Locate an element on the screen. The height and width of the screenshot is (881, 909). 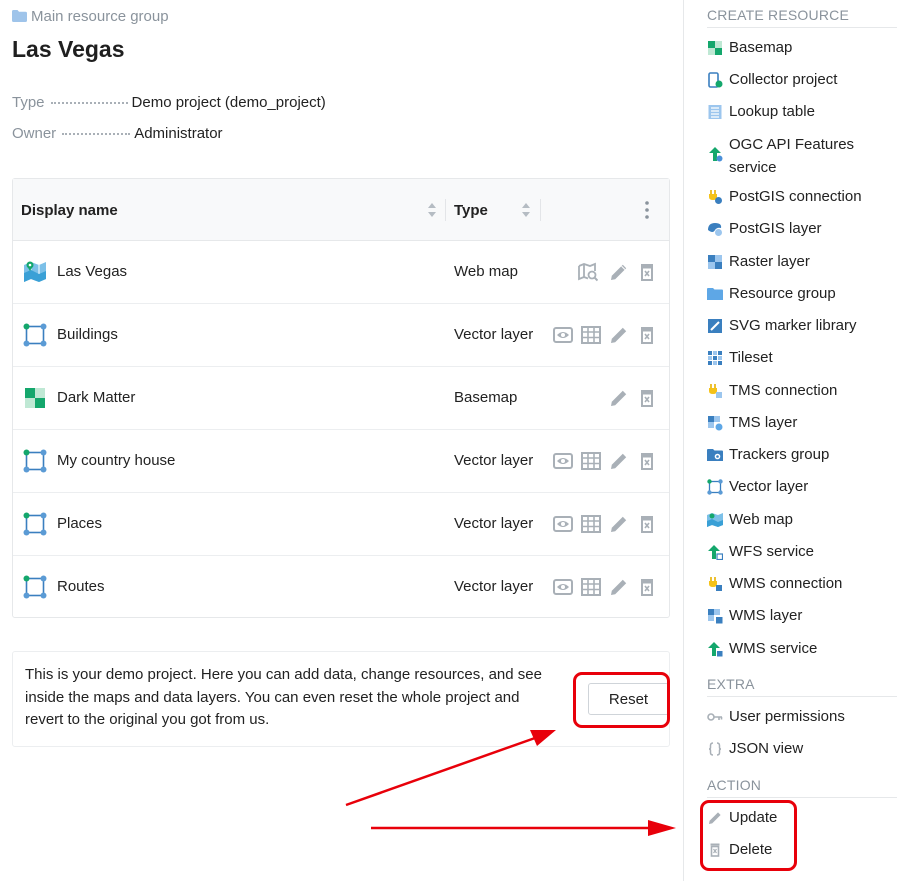
sidebar-item-label: Lookup table is located at coordinates (772, 112).